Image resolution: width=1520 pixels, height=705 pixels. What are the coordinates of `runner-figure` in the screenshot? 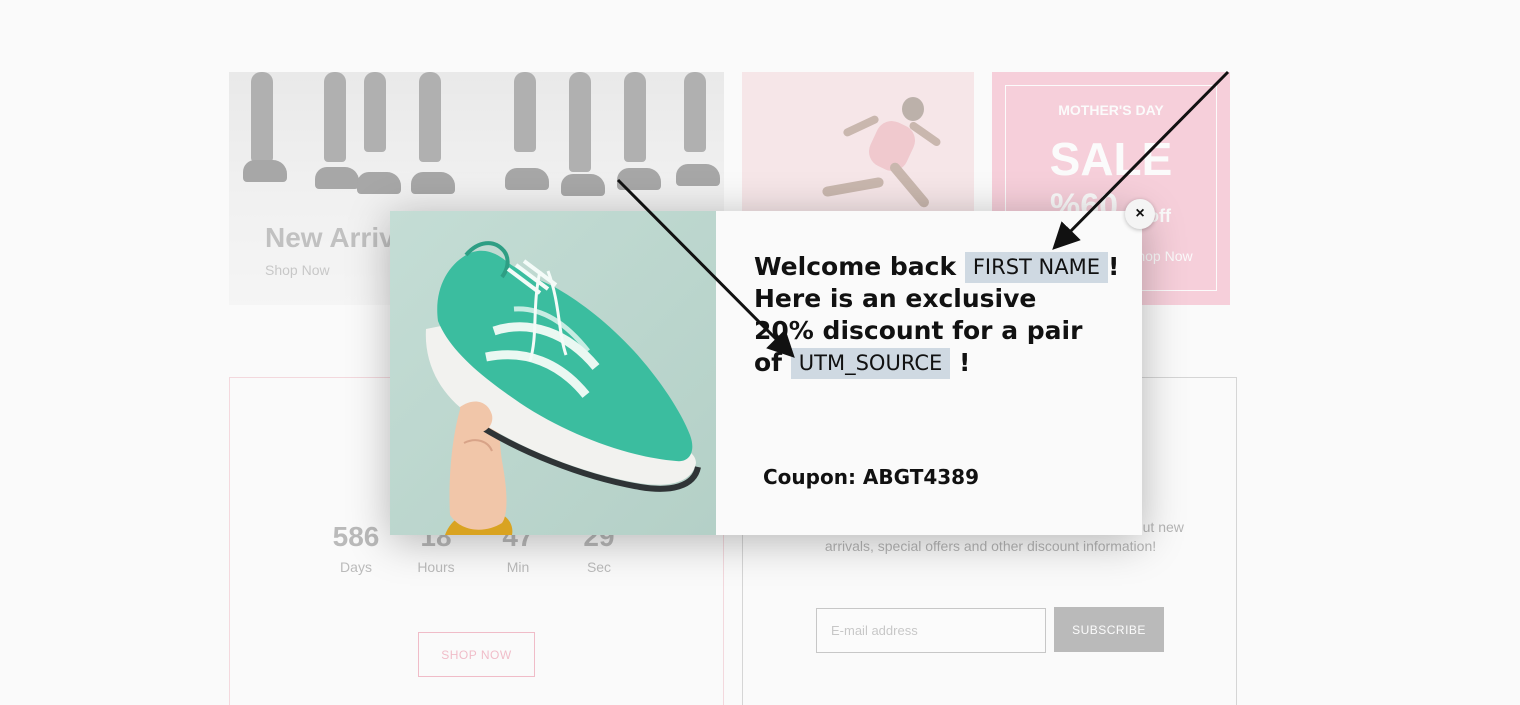 It's located at (913, 109).